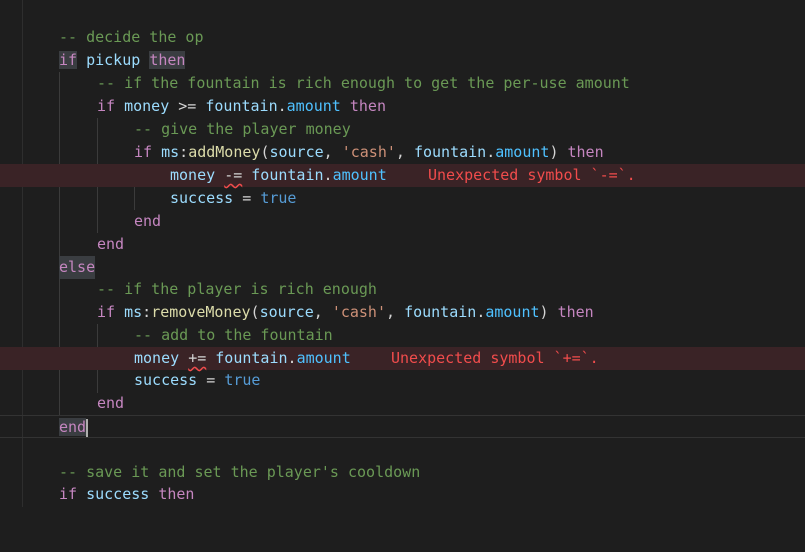 This screenshot has width=805, height=552. What do you see at coordinates (237, 289) in the screenshot?
I see `comment: -- if the player is rich enough` at bounding box center [237, 289].